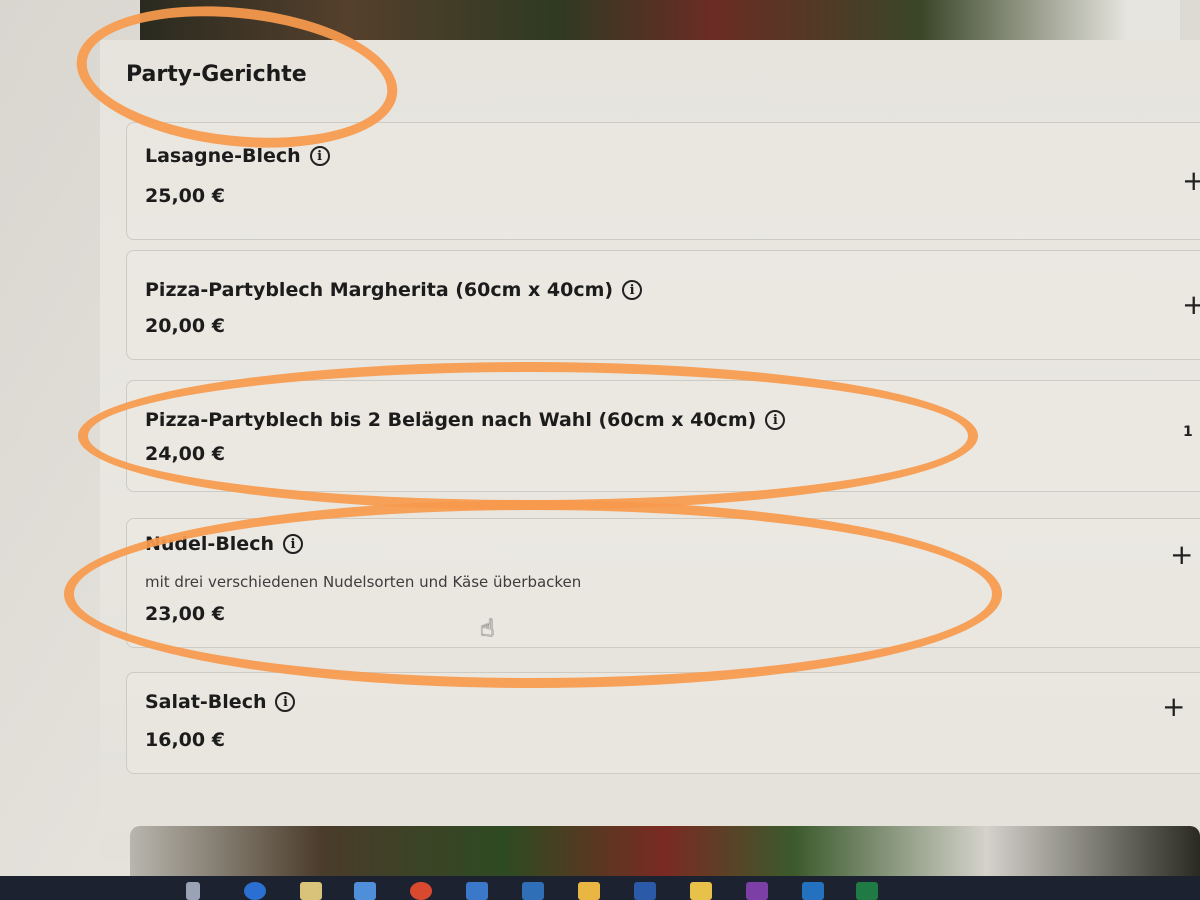 This screenshot has width=1200, height=900. What do you see at coordinates (1188, 432) in the screenshot?
I see `quantity-badge: 1` at bounding box center [1188, 432].